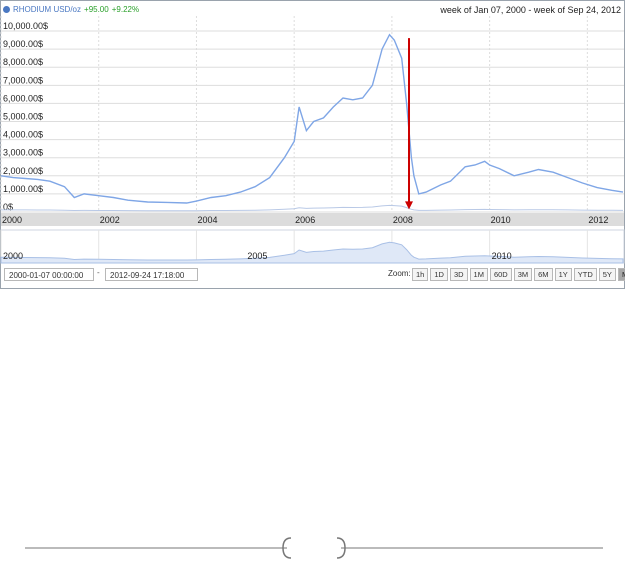  What do you see at coordinates (23, 80) in the screenshot?
I see `y-tick-label: 7,000.00$` at bounding box center [23, 80].